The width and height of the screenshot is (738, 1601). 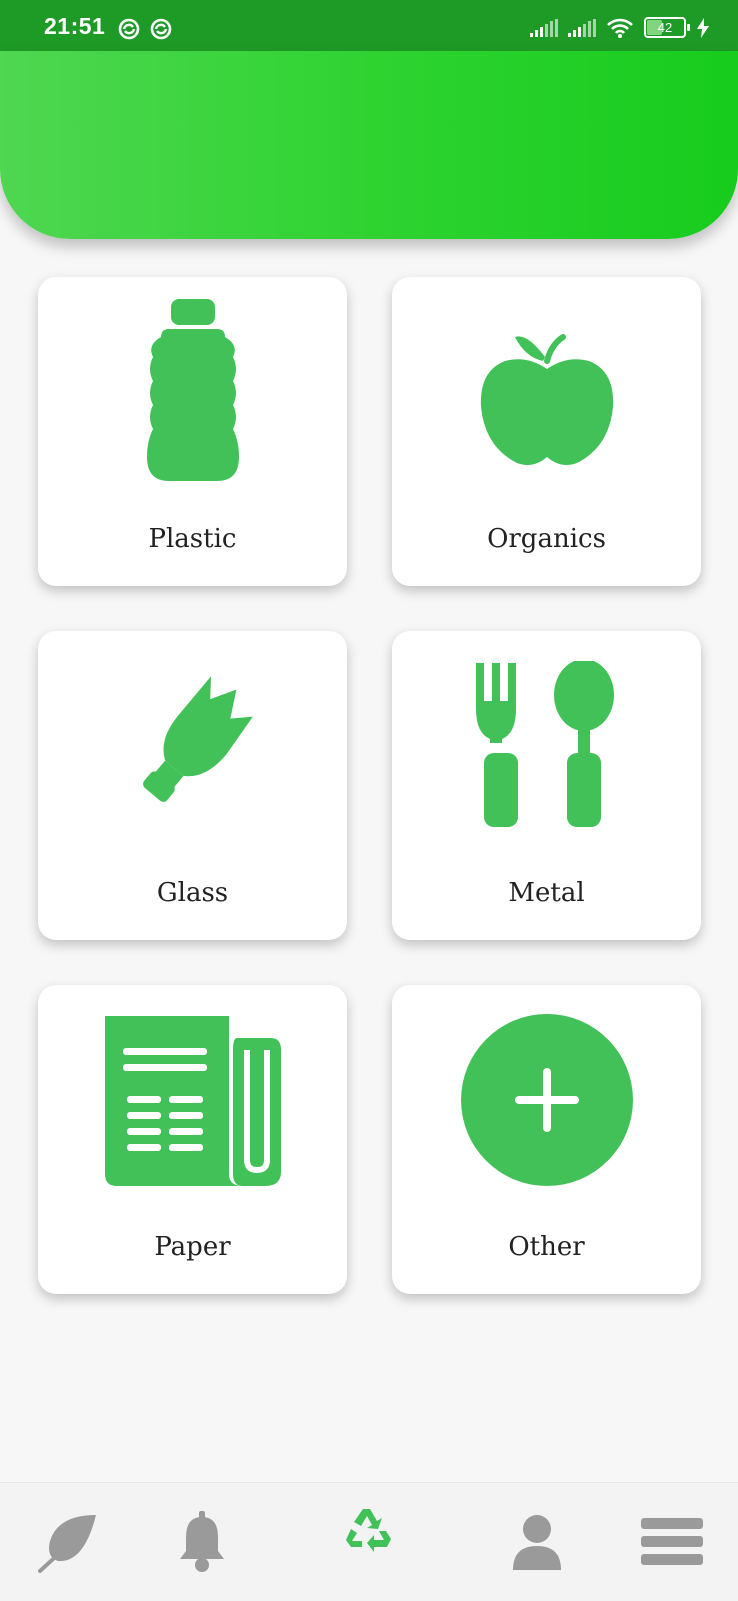 I want to click on category-label: Other, so click(x=546, y=1247).